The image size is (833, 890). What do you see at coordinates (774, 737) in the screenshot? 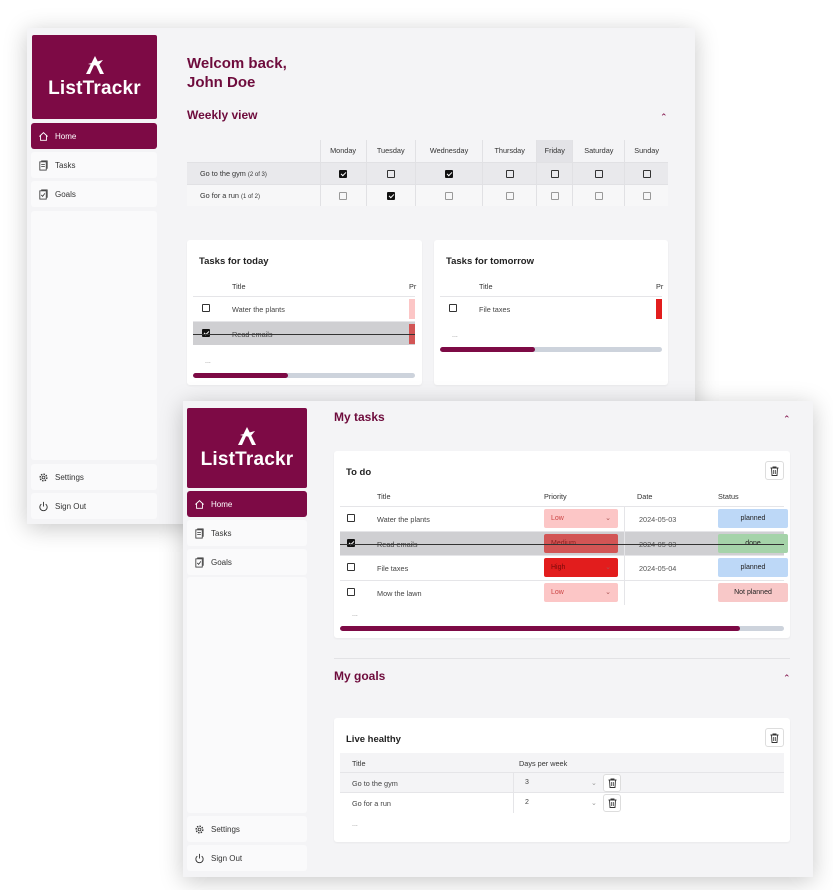
I see `delete-goal-list-button` at bounding box center [774, 737].